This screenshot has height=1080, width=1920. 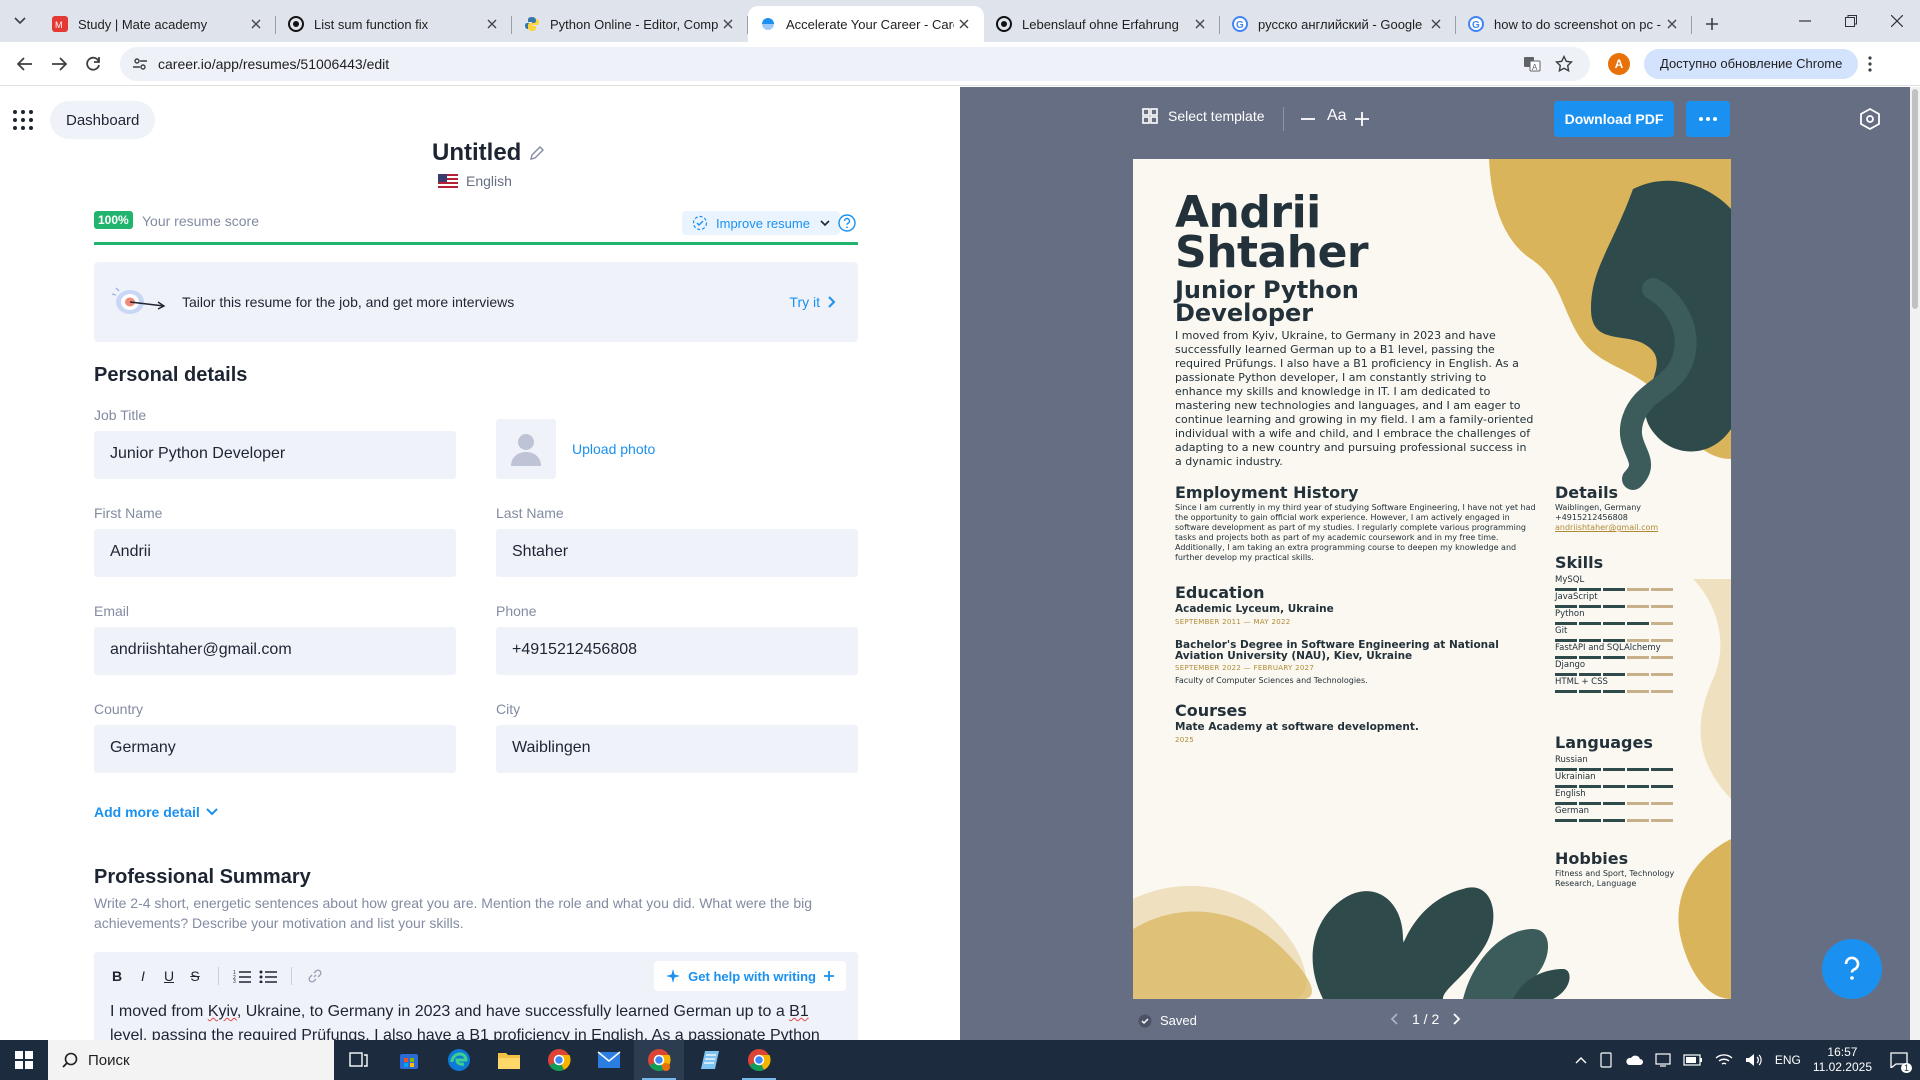 What do you see at coordinates (1362, 119) in the screenshot?
I see `increase-font-button` at bounding box center [1362, 119].